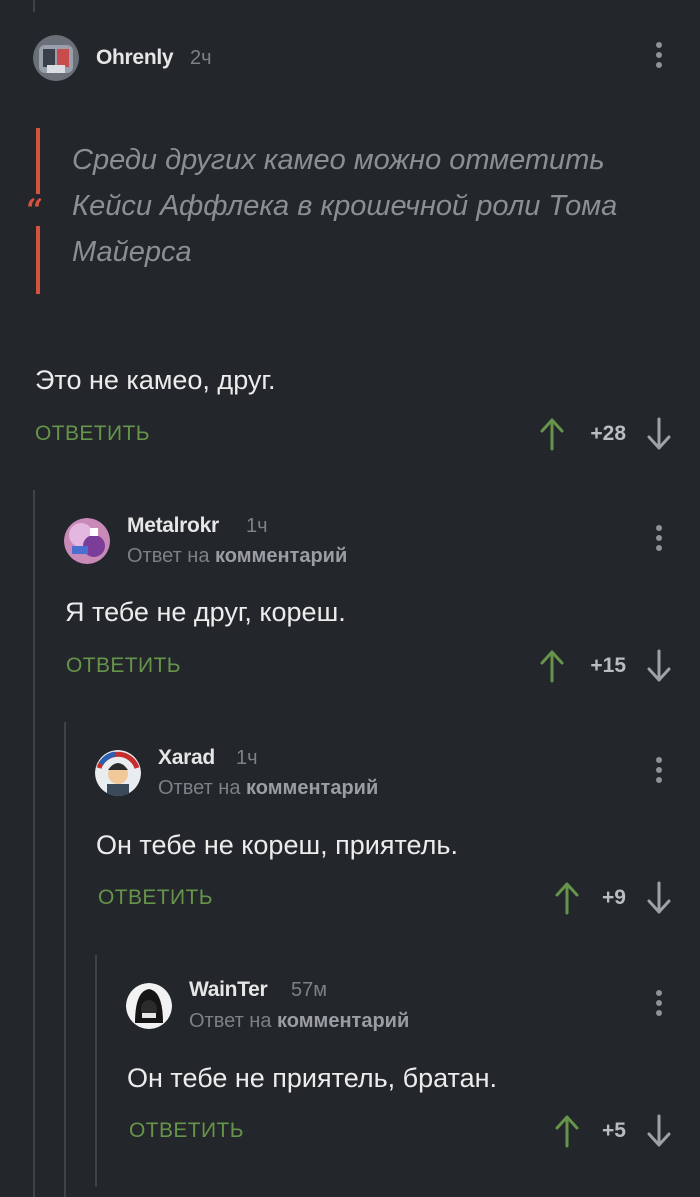 This screenshot has width=700, height=1197. What do you see at coordinates (309, 990) in the screenshot?
I see `comment-time: 57м` at bounding box center [309, 990].